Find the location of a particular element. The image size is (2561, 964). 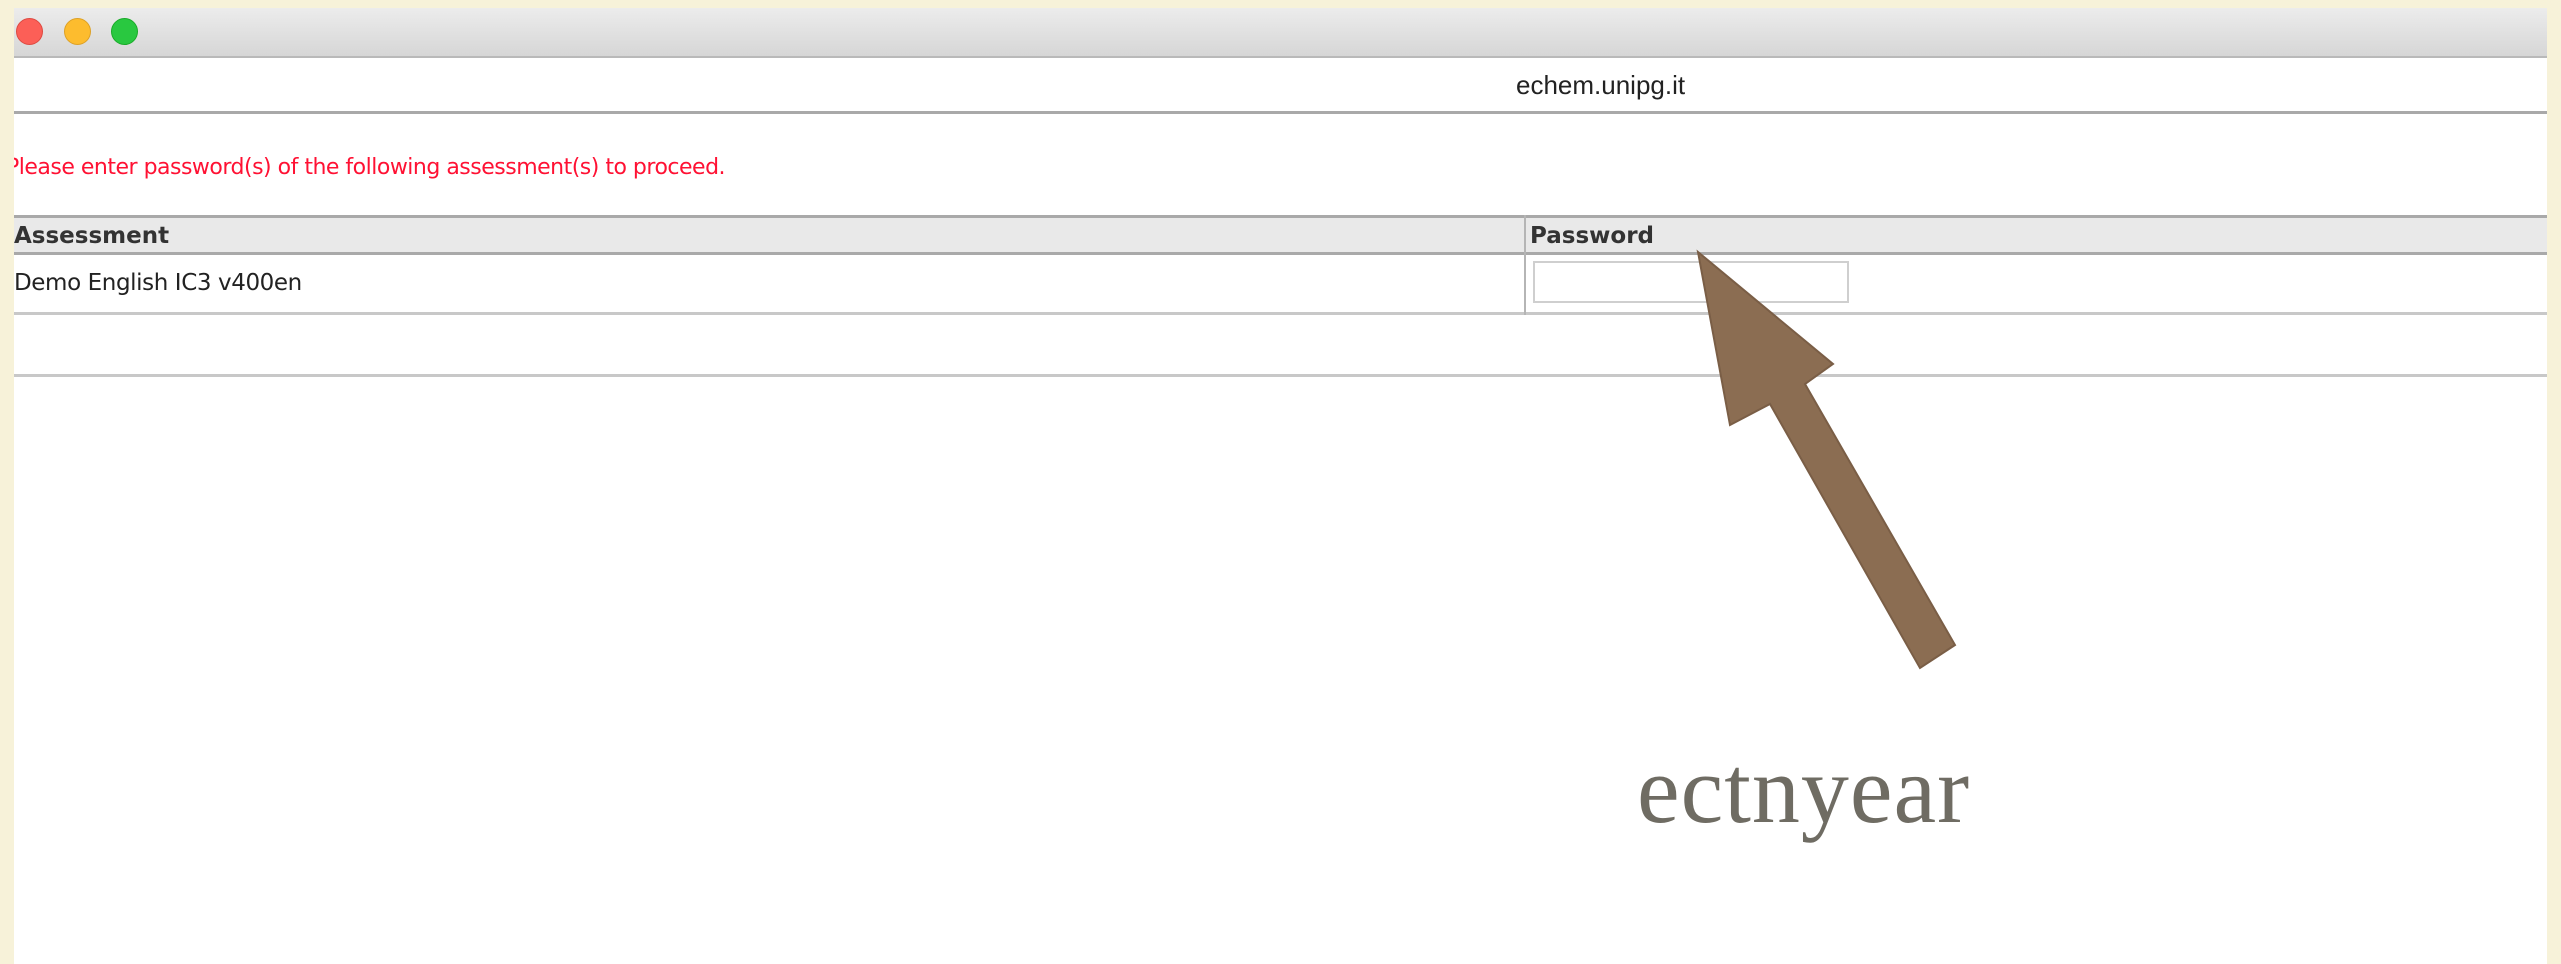

table-row: Demo English IC3 v400en is located at coordinates (1280, 285).